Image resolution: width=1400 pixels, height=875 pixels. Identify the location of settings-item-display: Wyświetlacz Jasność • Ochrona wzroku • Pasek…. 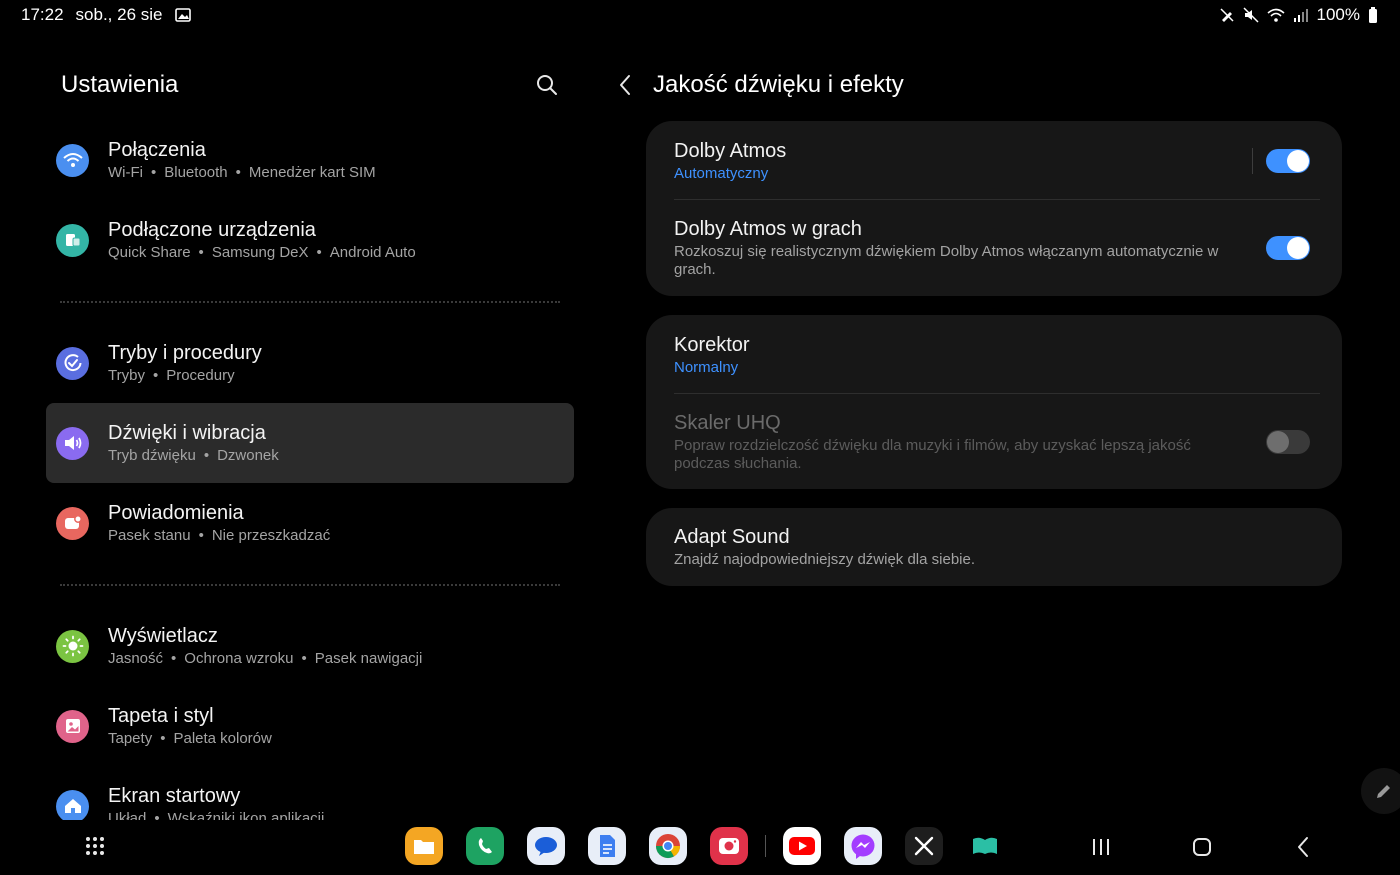
(310, 646).